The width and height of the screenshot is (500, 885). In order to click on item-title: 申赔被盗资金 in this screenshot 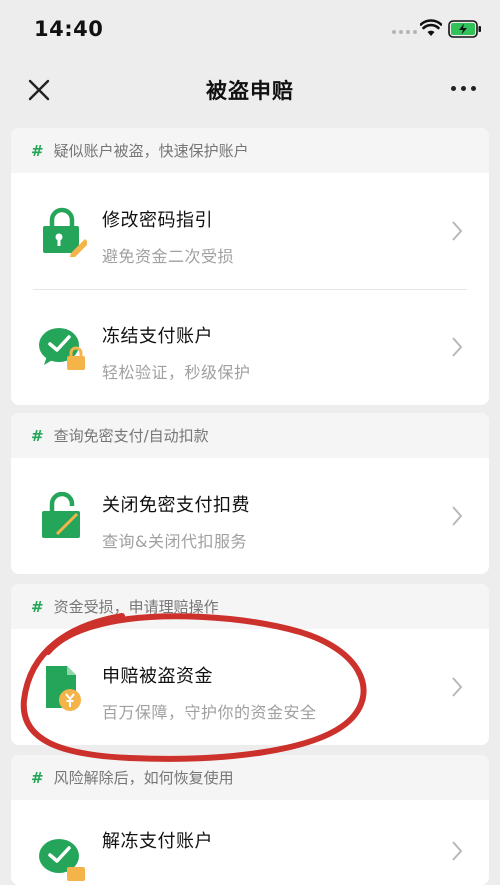, I will do `click(157, 676)`.